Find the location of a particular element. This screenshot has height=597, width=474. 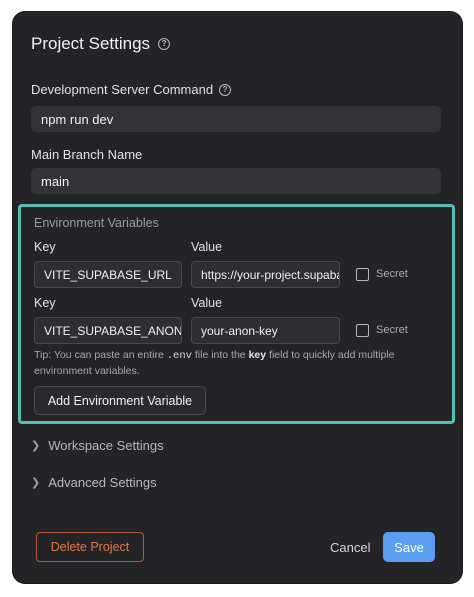

main-branch-label-text: Main Branch Name is located at coordinates (87, 154).